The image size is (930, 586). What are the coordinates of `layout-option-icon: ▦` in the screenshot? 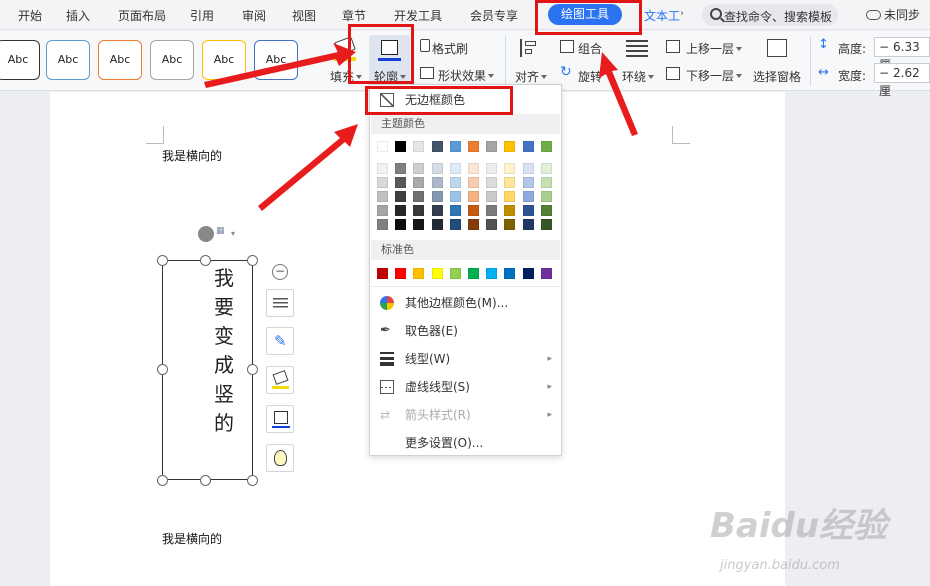 It's located at (220, 231).